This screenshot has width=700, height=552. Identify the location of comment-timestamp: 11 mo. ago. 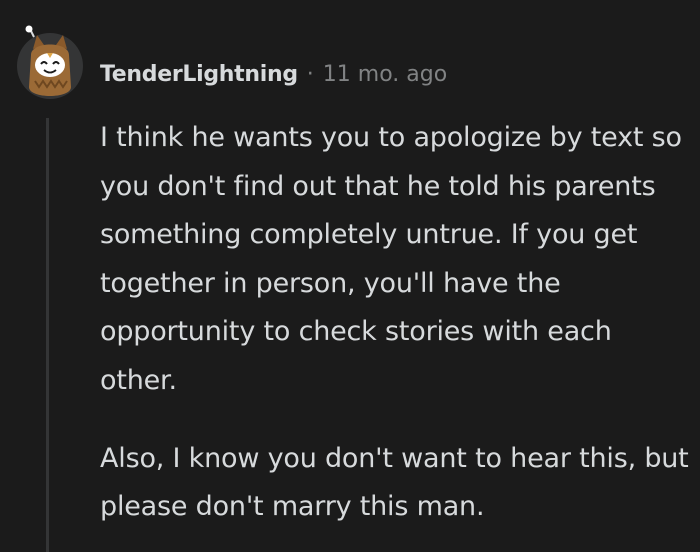
(385, 74).